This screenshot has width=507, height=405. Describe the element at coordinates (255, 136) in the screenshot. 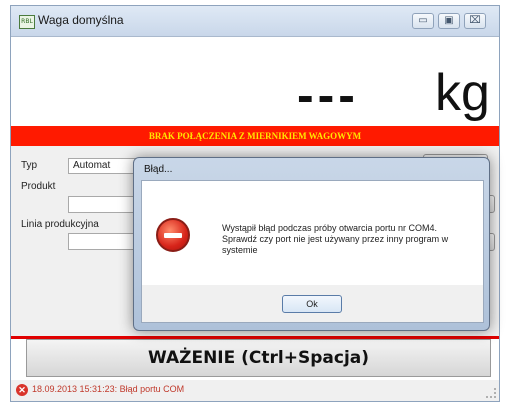

I see `connection-alert-bar: BRAK POŁĄCZENIA Z MIERNIKIEM WAGOWYM` at that location.